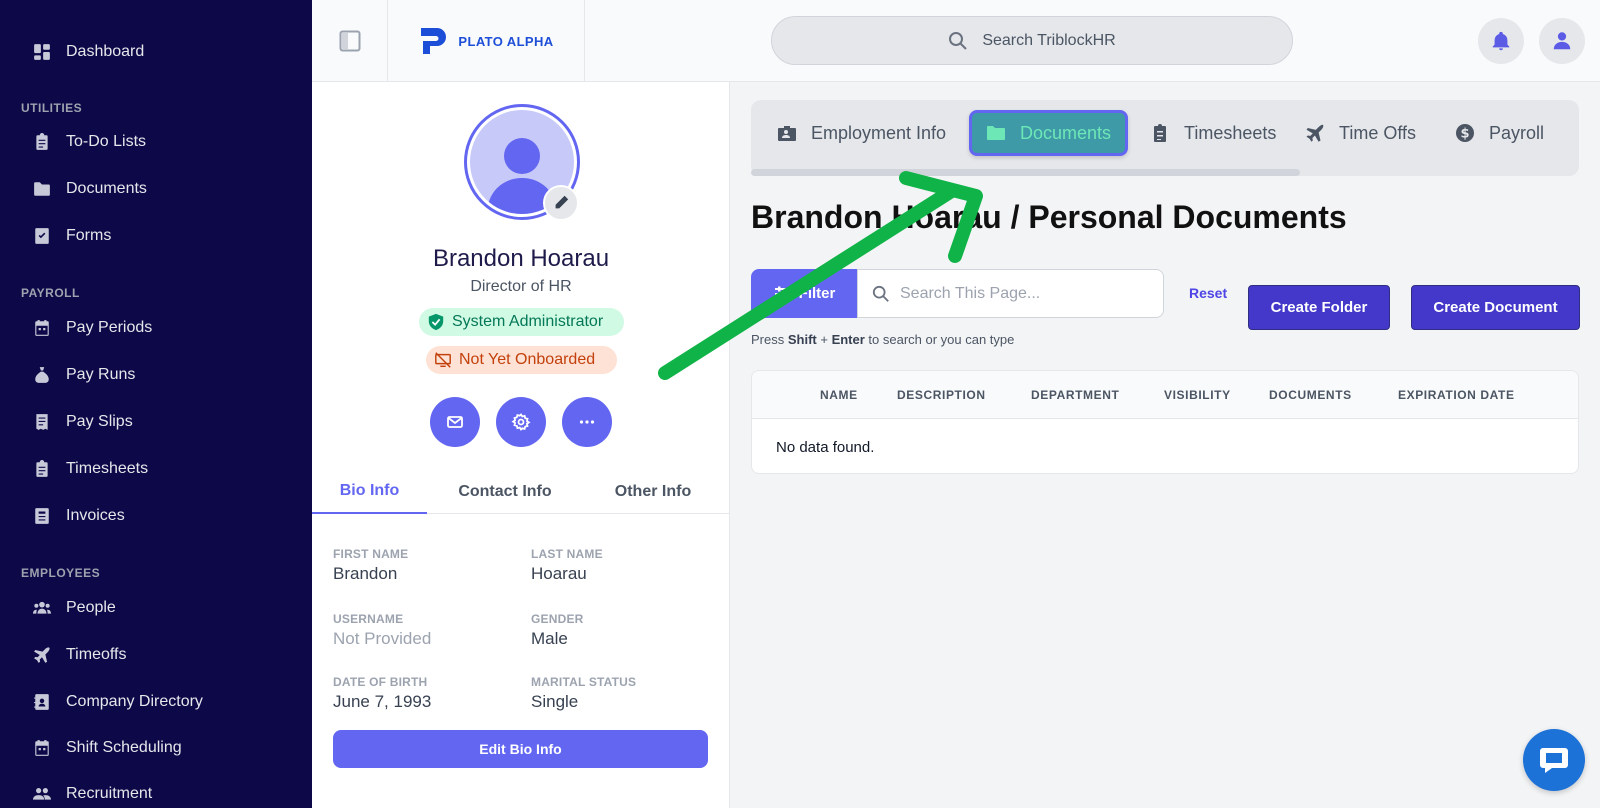 The width and height of the screenshot is (1600, 808). I want to click on address-book-icon, so click(41, 702).